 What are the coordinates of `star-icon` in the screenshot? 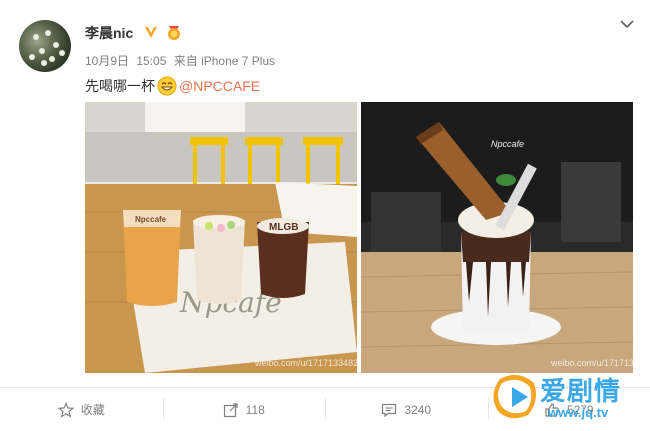 It's located at (65, 409).